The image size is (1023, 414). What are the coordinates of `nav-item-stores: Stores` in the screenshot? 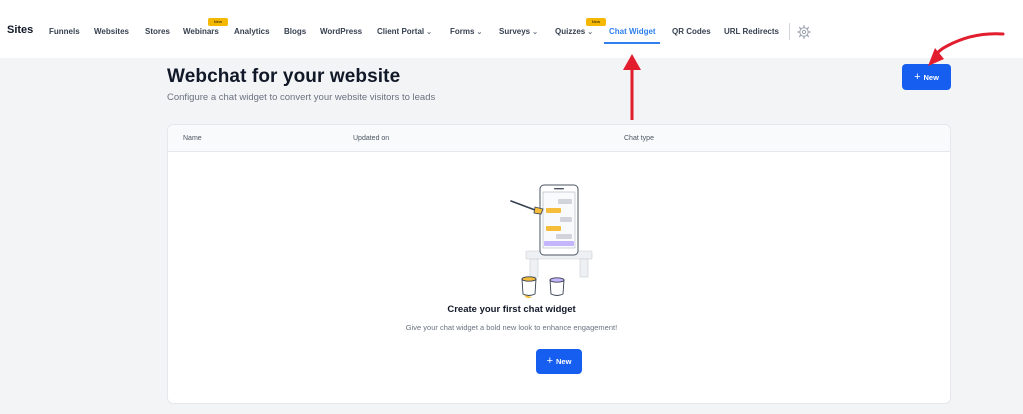 It's located at (157, 31).